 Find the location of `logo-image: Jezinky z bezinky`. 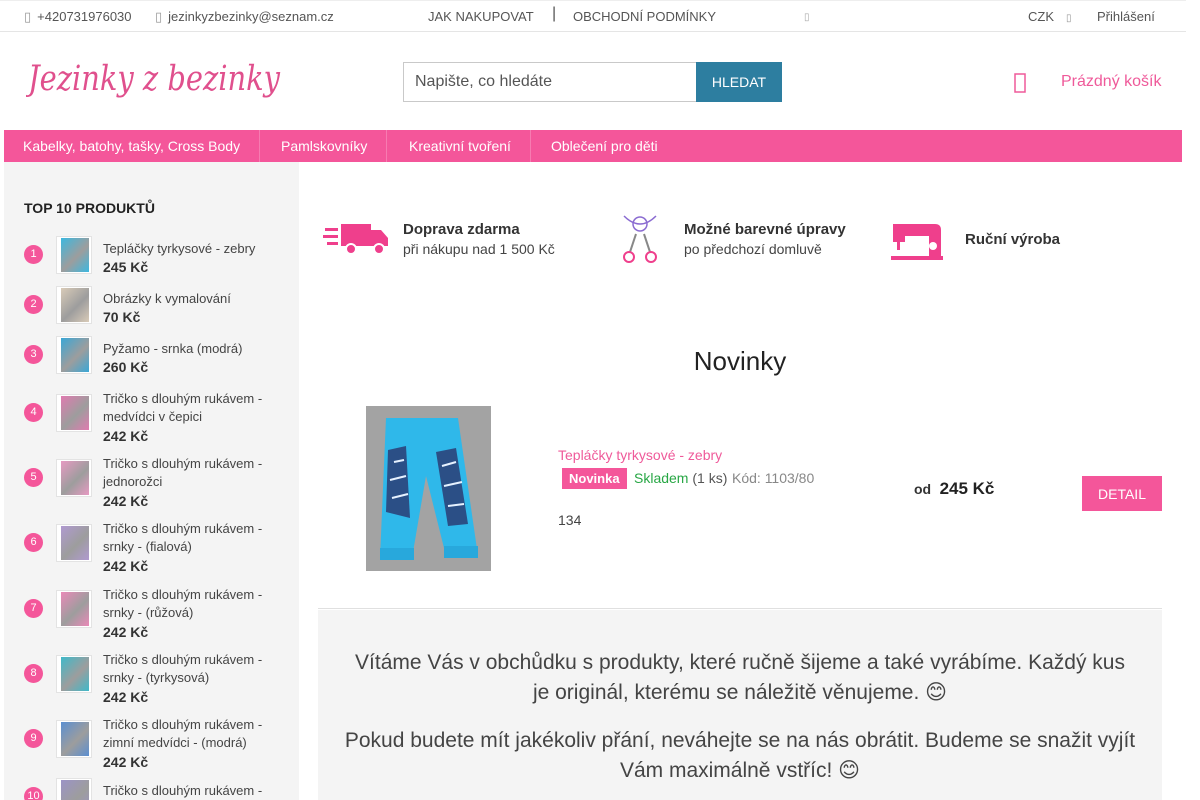

logo-image: Jezinky z bezinky is located at coordinates (152, 79).